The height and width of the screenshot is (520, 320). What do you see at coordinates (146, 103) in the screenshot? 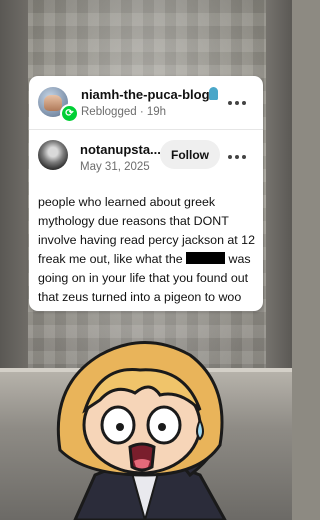
I see `reblog-header: ⟳ niamh-the-puca-blog Reblogged · 19h` at bounding box center [146, 103].